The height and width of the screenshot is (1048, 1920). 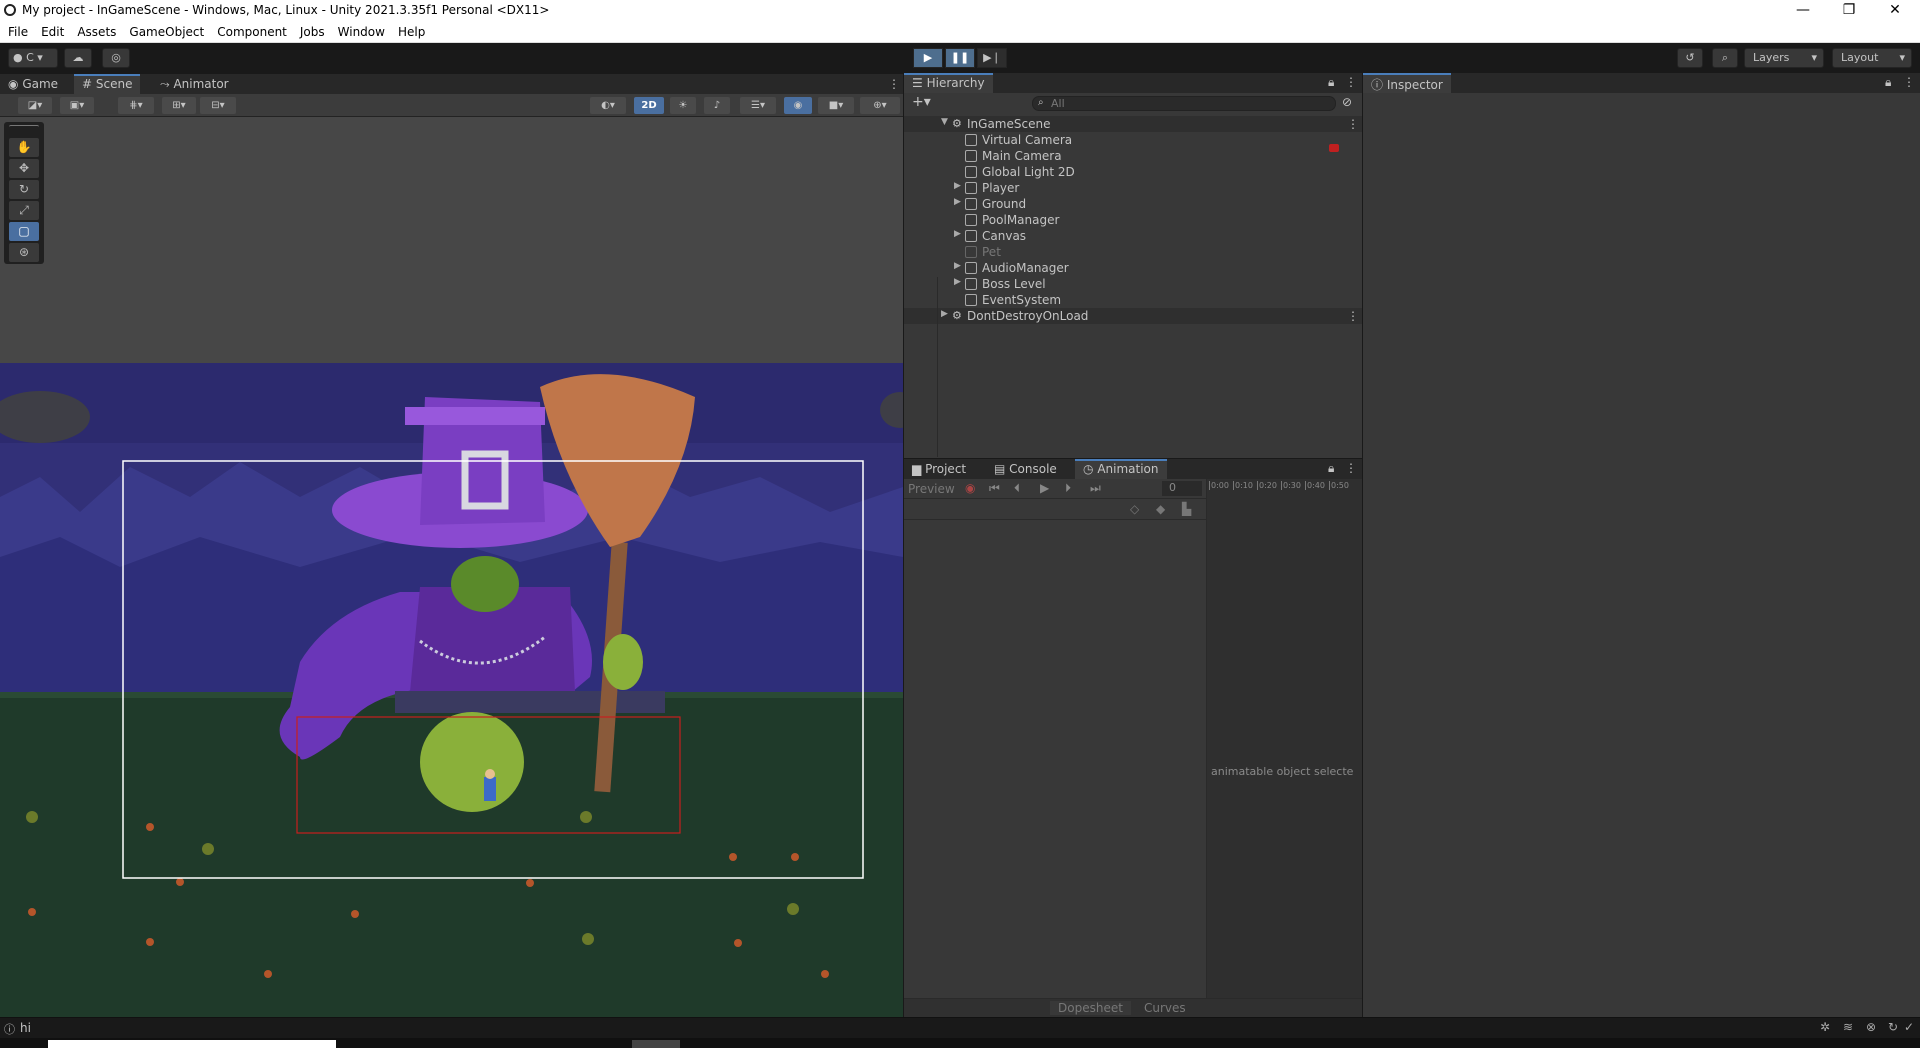 I want to click on refresh-icon: ↻, so click(x=1893, y=1027).